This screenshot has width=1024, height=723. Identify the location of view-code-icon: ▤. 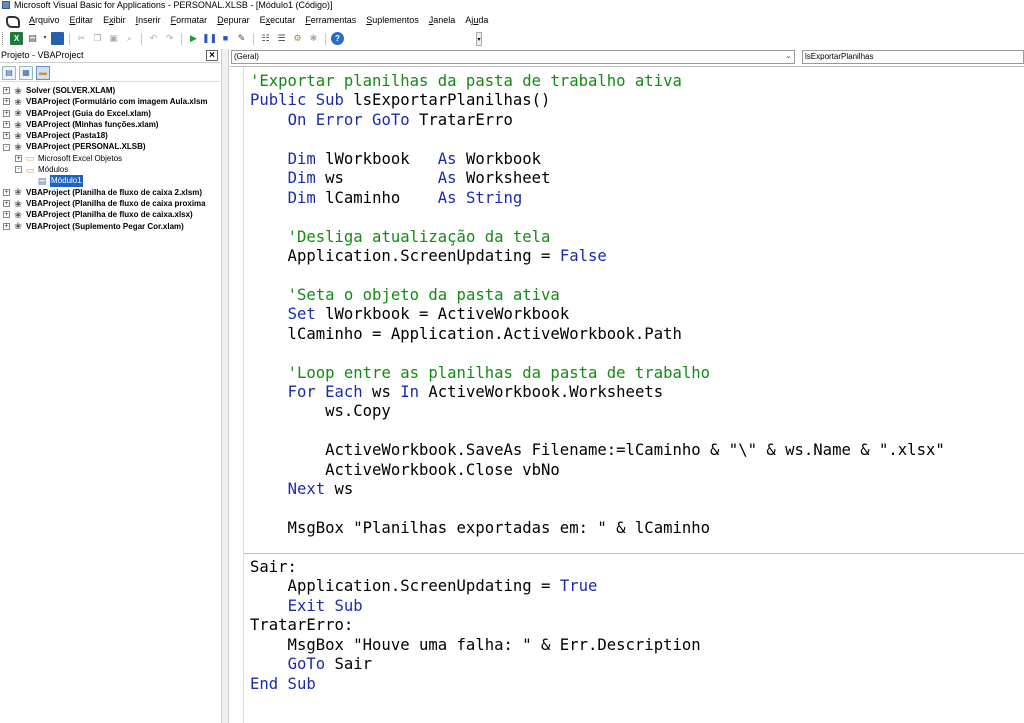
(9, 72).